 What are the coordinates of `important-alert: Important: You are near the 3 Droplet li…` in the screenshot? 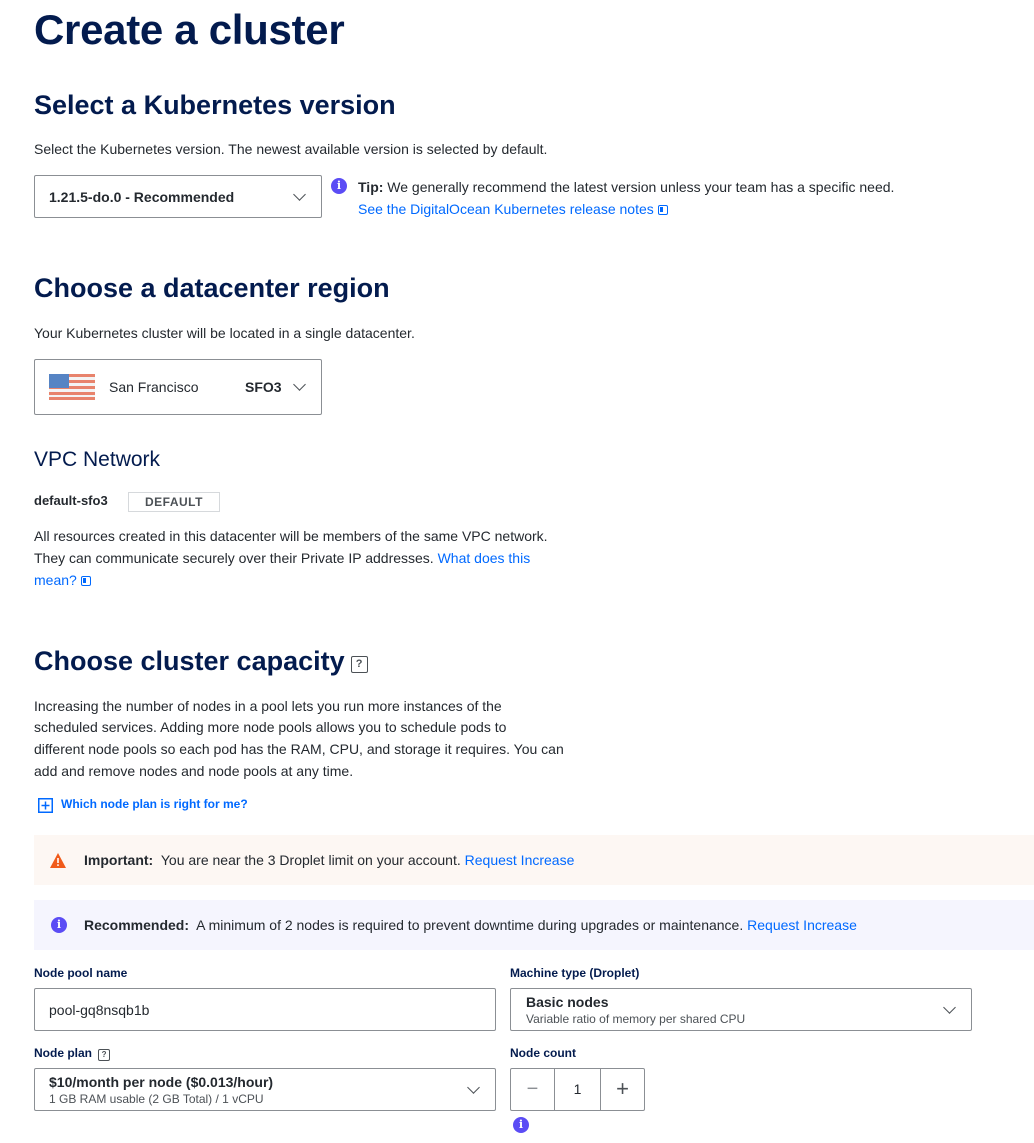 It's located at (534, 860).